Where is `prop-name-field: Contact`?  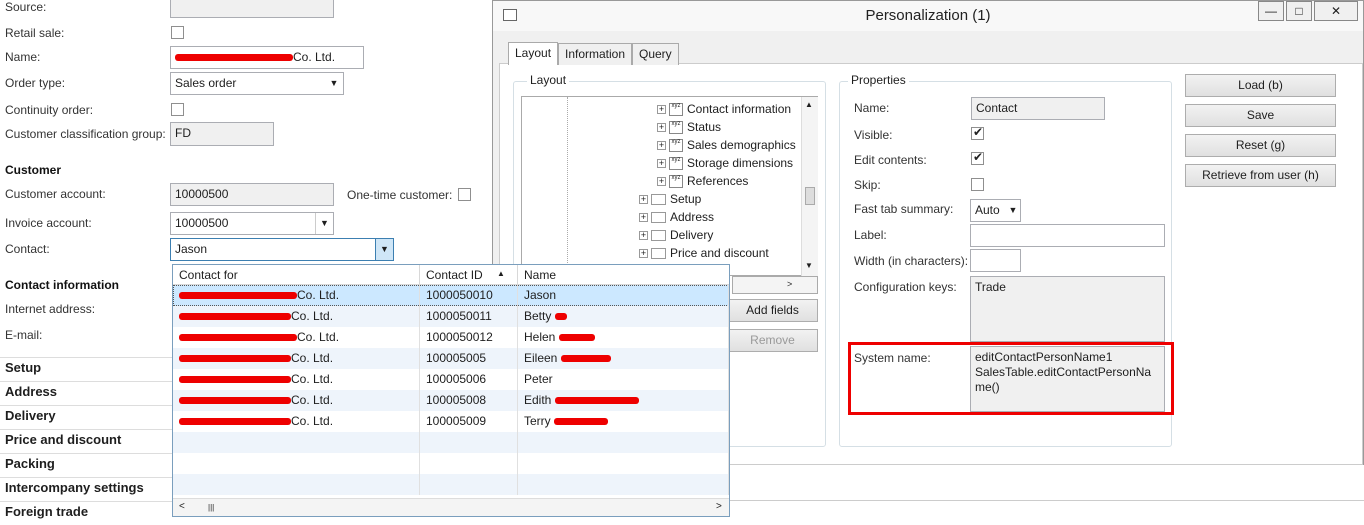
prop-name-field: Contact is located at coordinates (1038, 108).